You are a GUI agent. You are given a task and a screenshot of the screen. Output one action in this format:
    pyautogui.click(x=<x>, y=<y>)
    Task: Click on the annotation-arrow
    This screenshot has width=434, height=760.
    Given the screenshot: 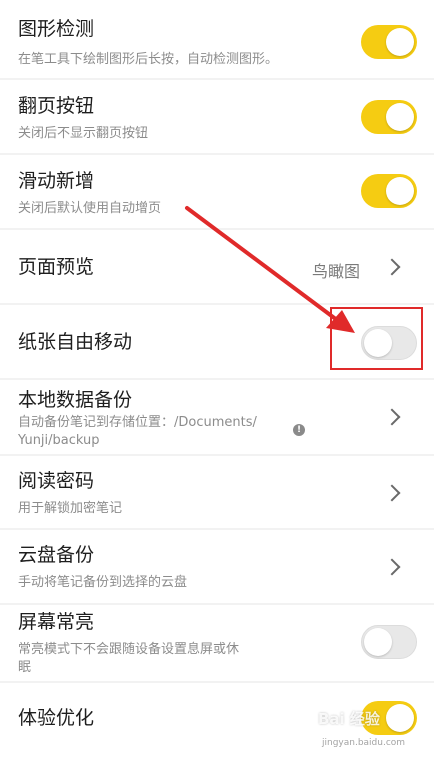 What is the action you would take?
    pyautogui.click(x=270, y=269)
    